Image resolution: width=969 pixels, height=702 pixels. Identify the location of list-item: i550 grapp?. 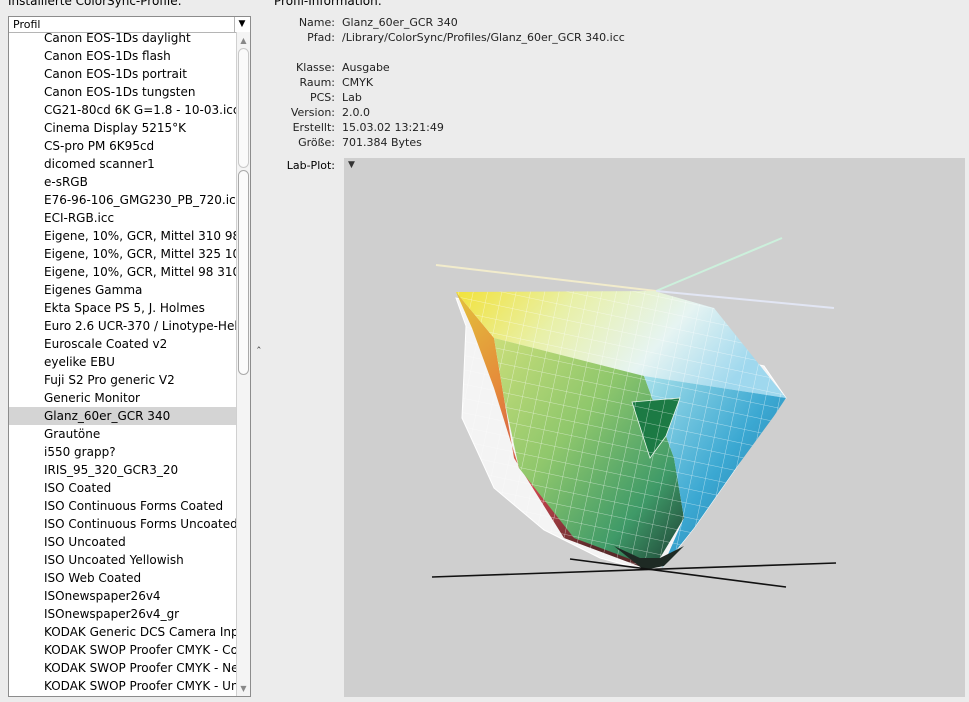
(122, 452).